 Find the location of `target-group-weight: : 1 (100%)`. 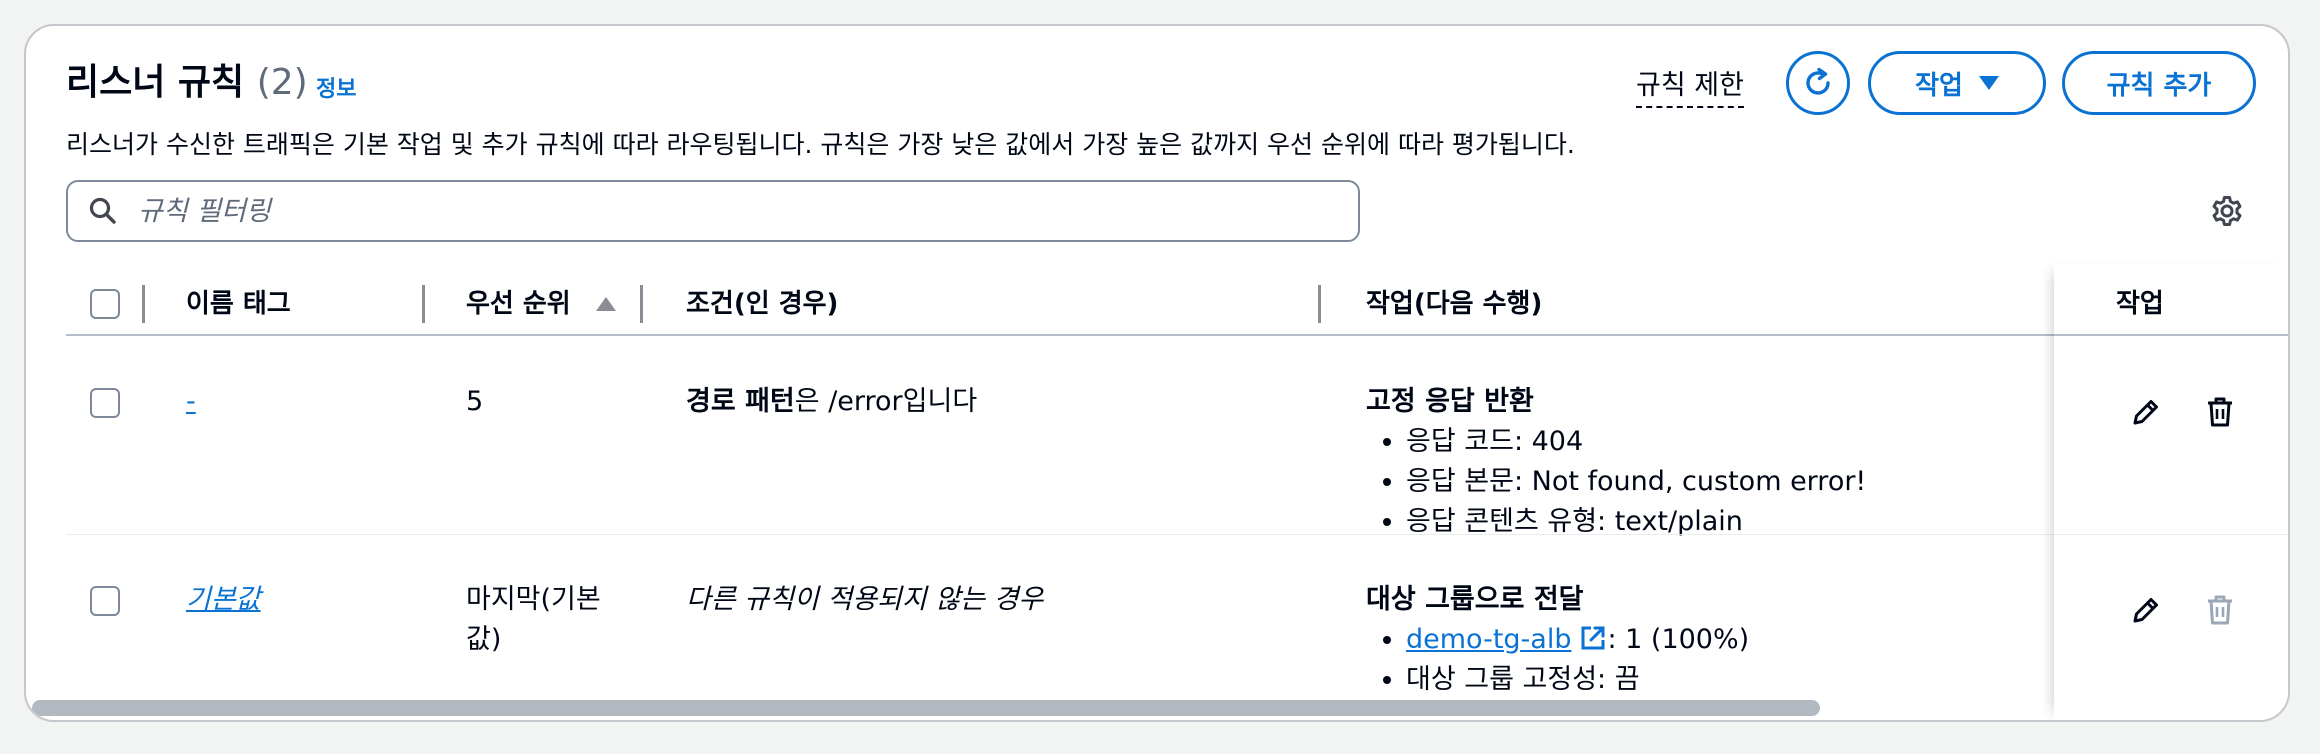

target-group-weight: : 1 (100%) is located at coordinates (1678, 639).